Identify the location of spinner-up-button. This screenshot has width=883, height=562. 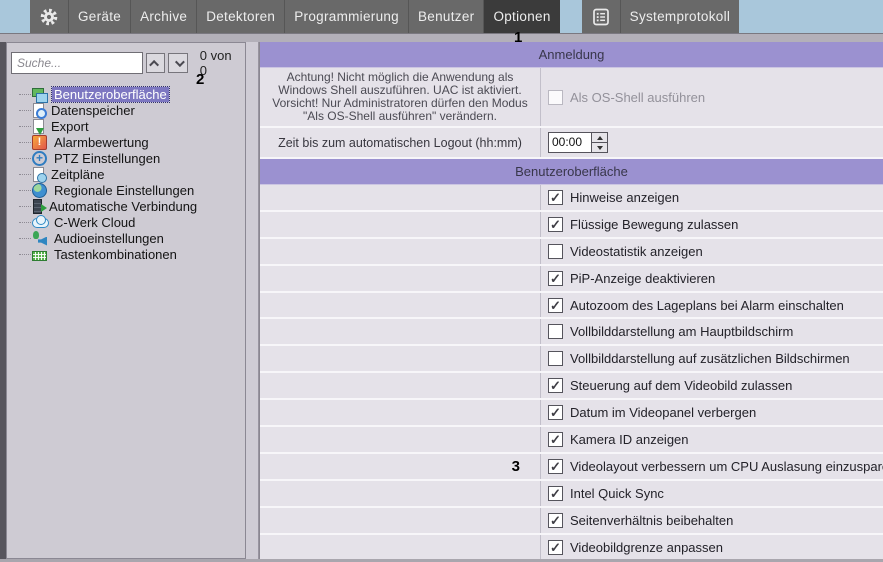
(599, 138).